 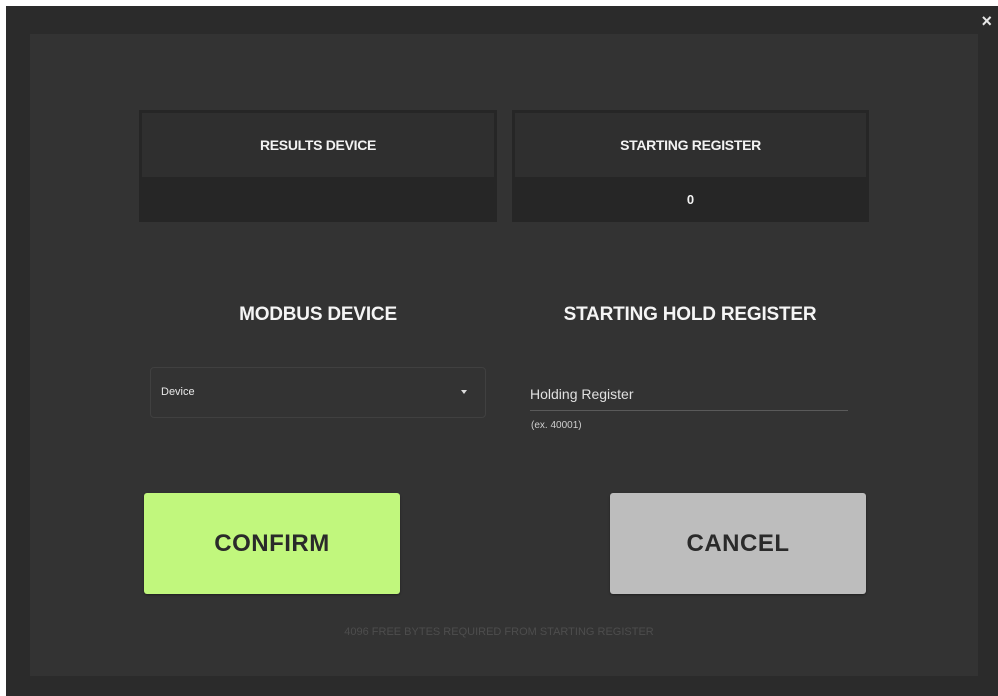 What do you see at coordinates (318, 199) in the screenshot?
I see `results-device-value` at bounding box center [318, 199].